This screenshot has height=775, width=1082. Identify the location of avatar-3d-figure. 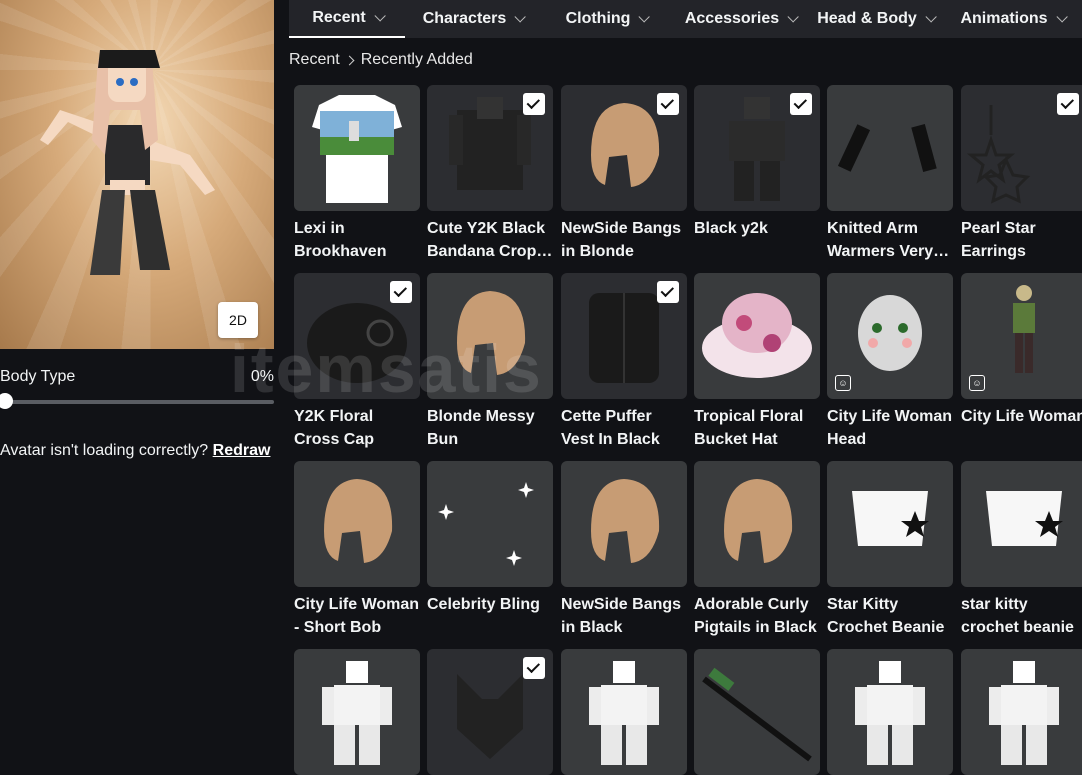
(127, 162).